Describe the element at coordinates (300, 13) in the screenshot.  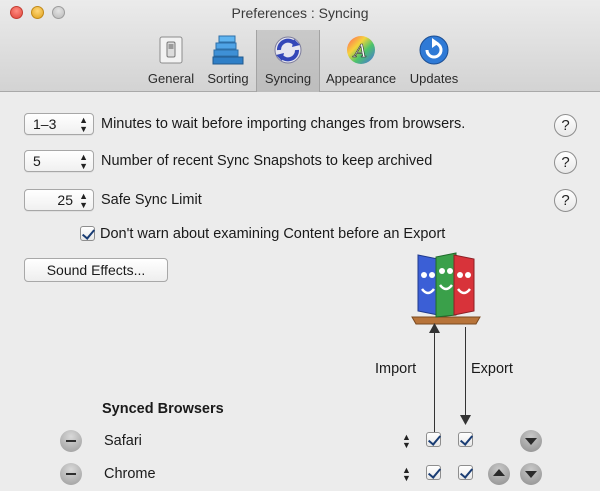
I see `window-title: Preferences : Syncing` at that location.